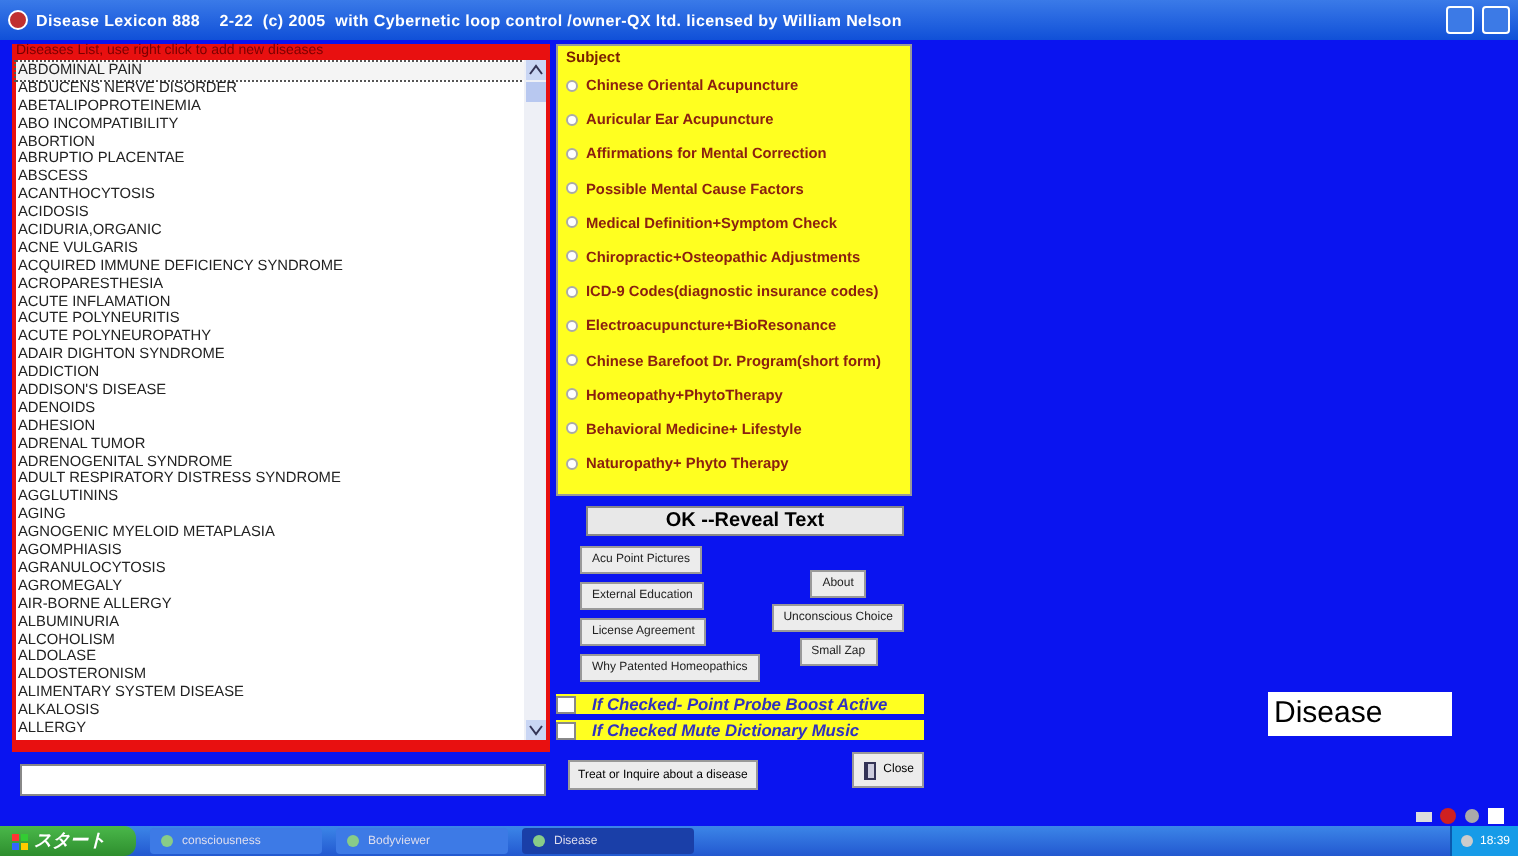  Describe the element at coordinates (283, 780) in the screenshot. I see `input-field` at that location.